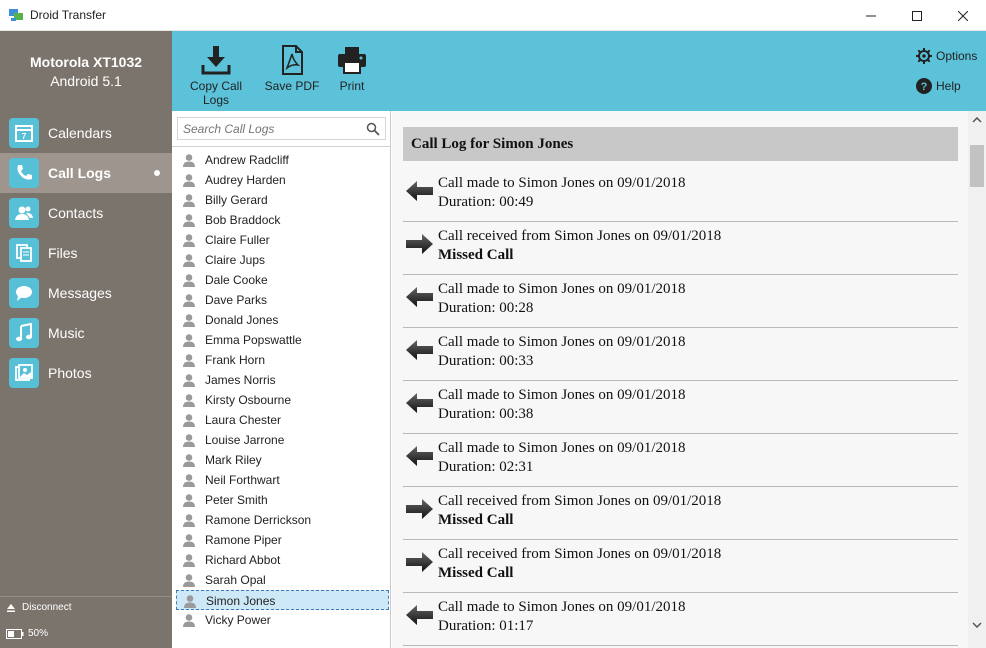  What do you see at coordinates (486, 626) in the screenshot?
I see `call-duration: Duration: 01:17` at bounding box center [486, 626].